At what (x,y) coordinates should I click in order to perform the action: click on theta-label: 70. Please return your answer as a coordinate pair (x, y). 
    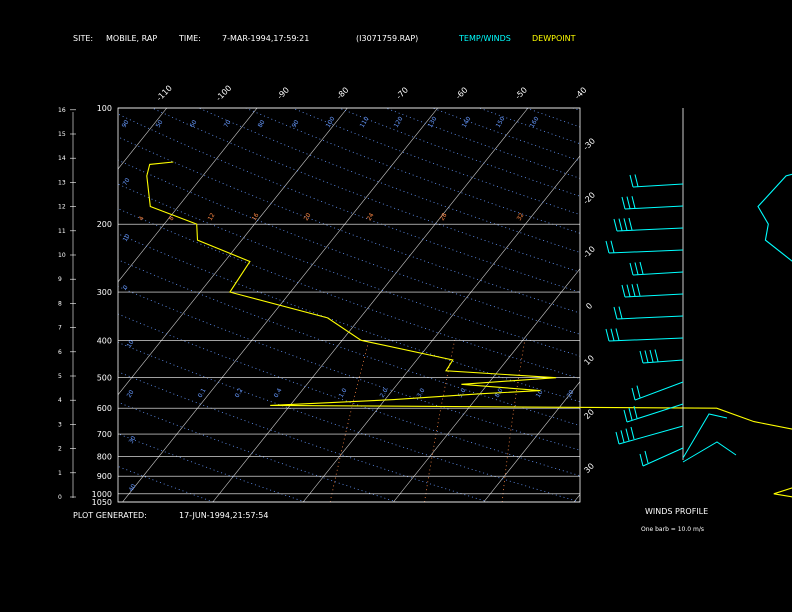
    Looking at the image, I should click on (127, 182).